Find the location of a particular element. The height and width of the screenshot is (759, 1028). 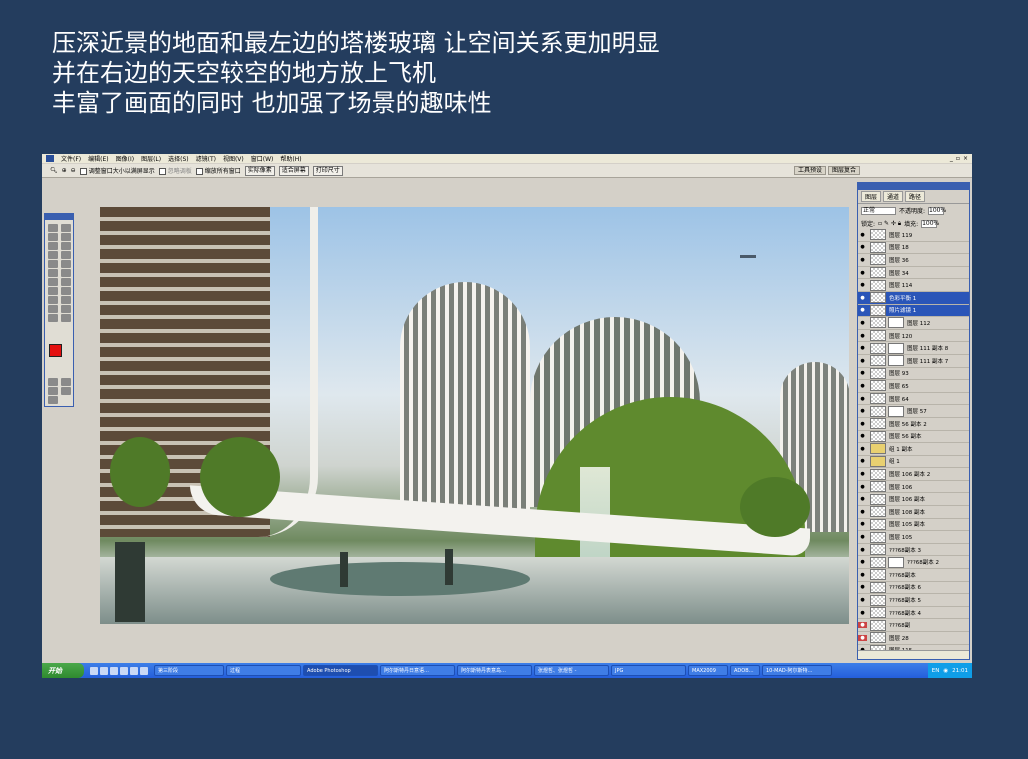

menu-window: 窗口(W) is located at coordinates (262, 158).